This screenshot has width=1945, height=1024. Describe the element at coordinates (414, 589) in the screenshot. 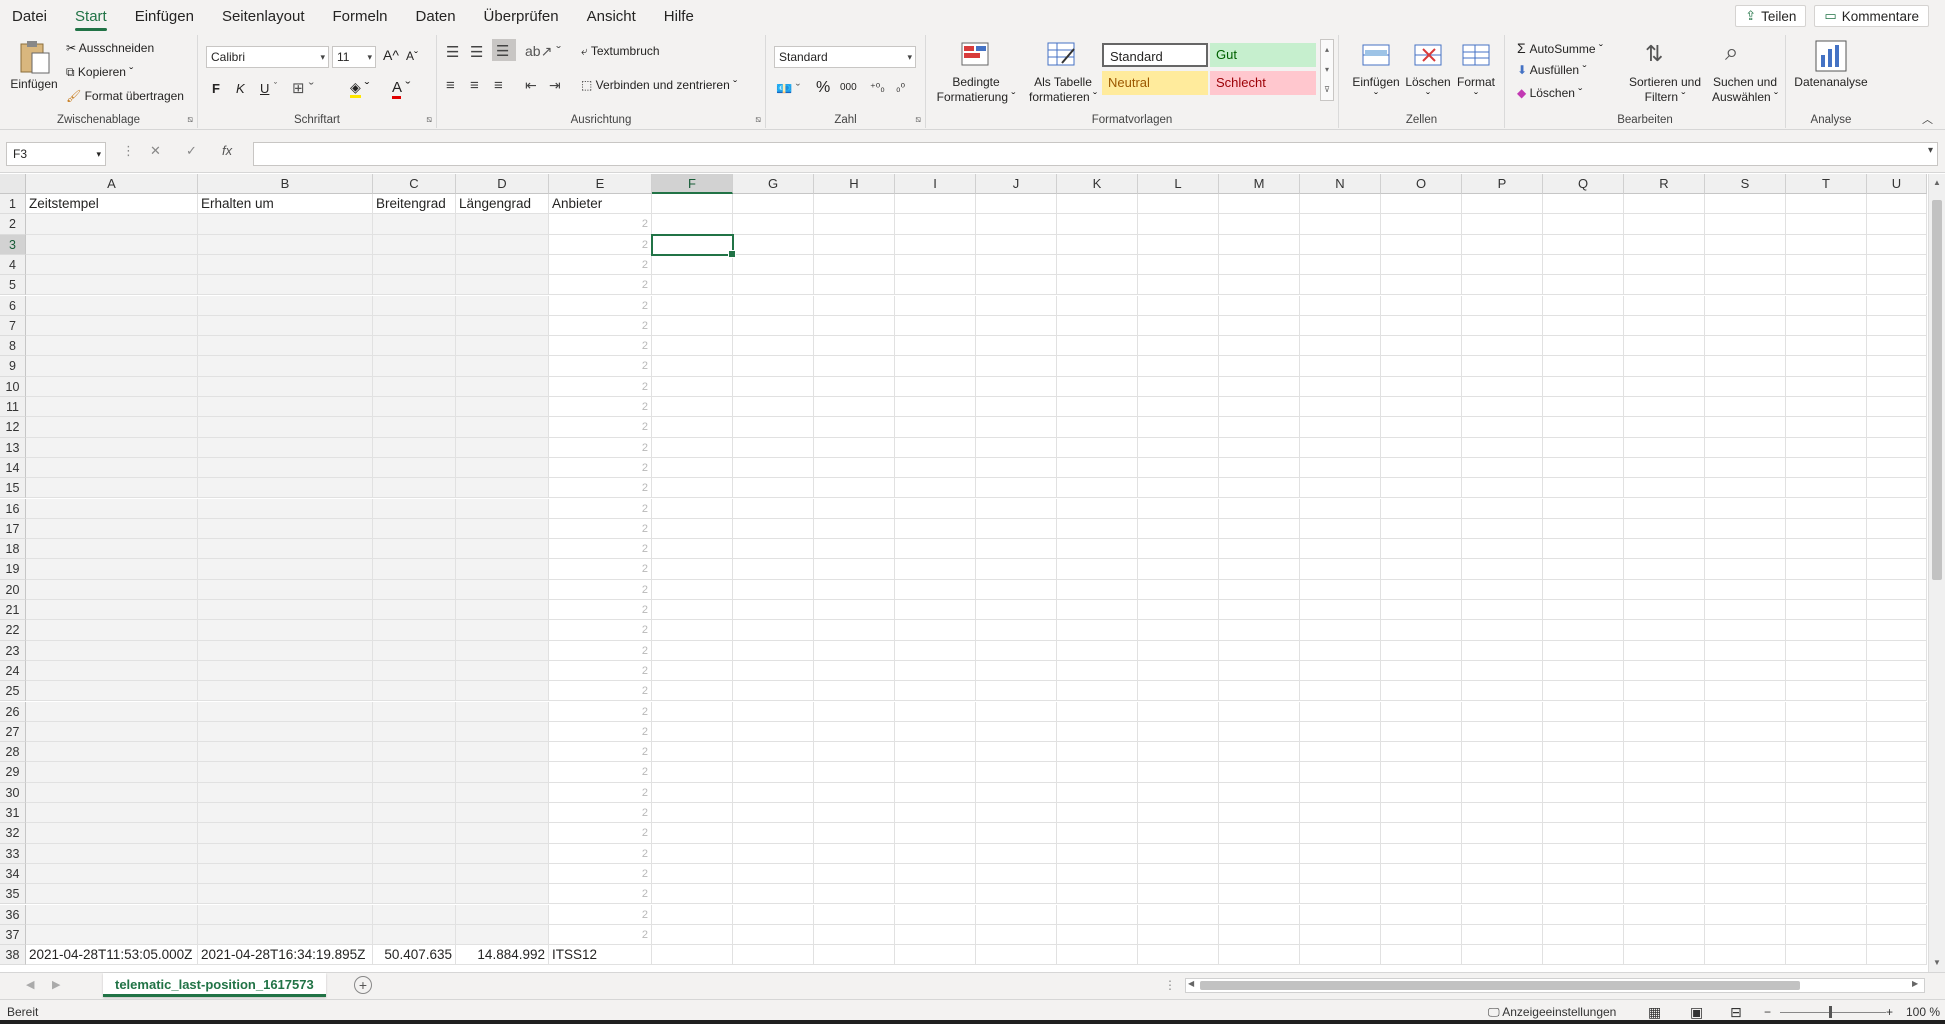

I see `cell-c20` at that location.